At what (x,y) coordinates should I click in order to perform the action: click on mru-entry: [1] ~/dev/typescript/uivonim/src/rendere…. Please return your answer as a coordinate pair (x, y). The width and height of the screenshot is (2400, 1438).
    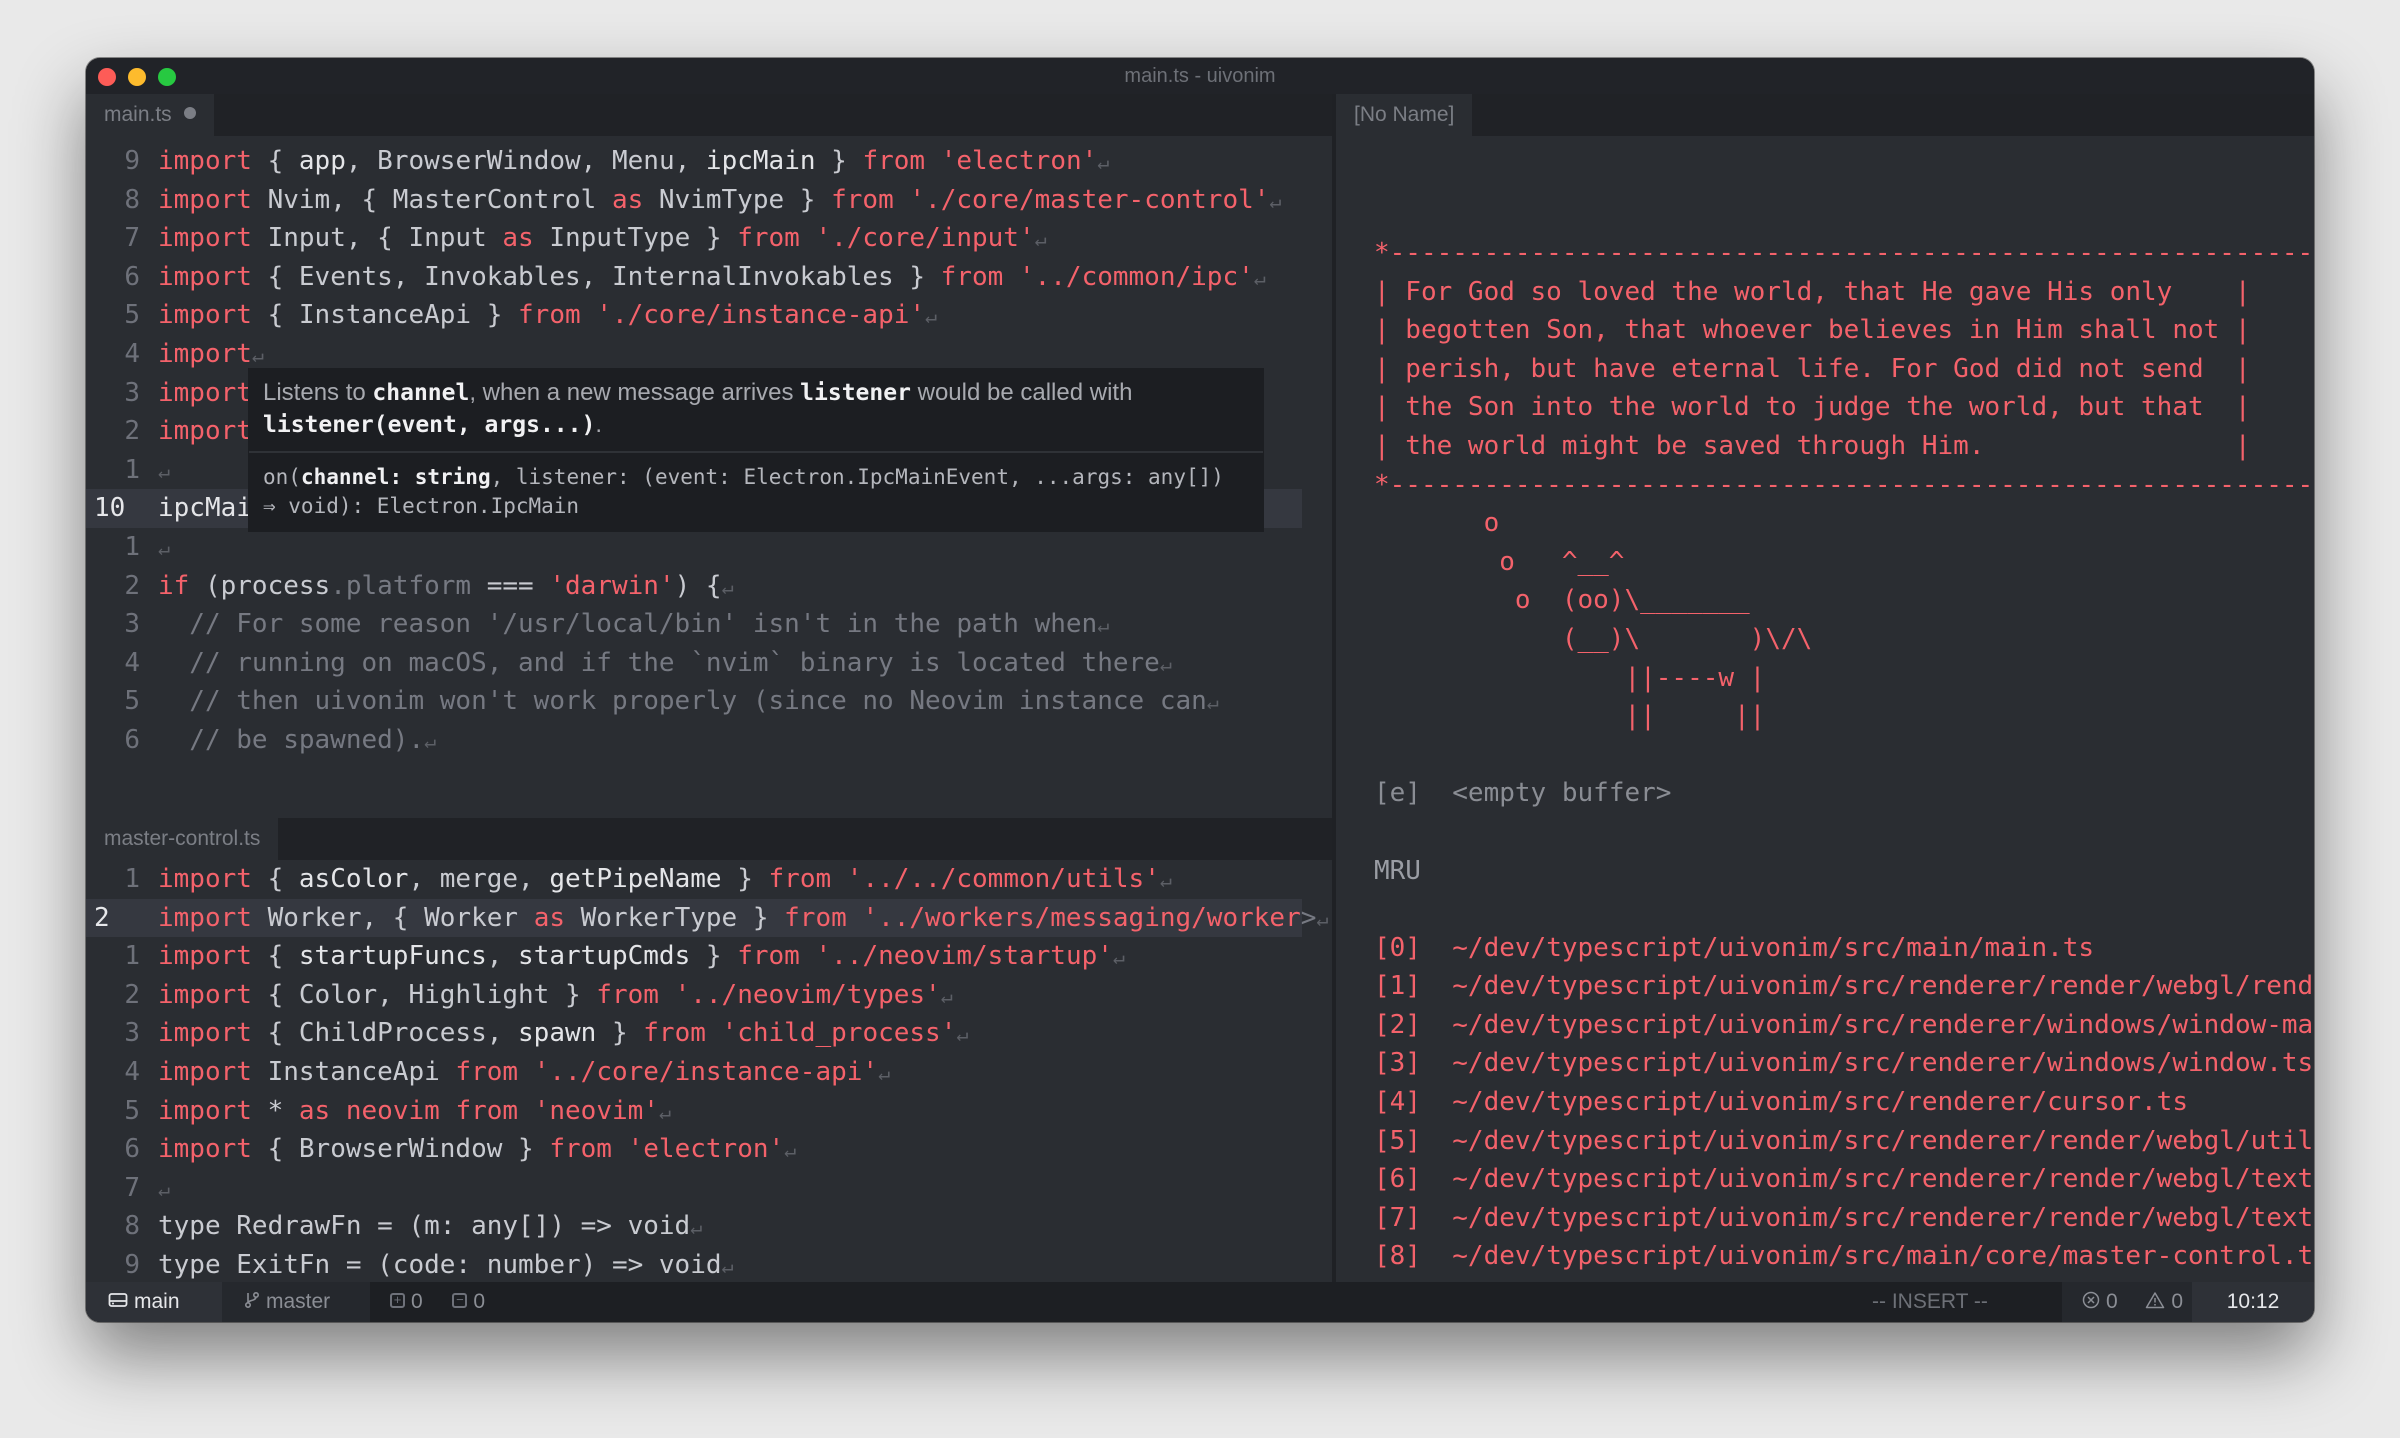
    Looking at the image, I should click on (1844, 986).